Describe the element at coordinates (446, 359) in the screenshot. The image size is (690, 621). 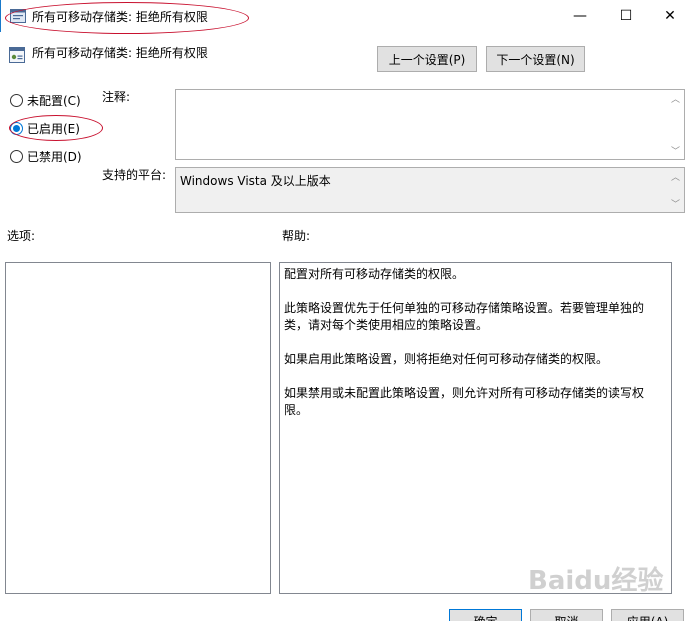
I see `help-paragraph: 如果启用此策略设置，则将拒绝对任何可移动存储类的权限。` at that location.